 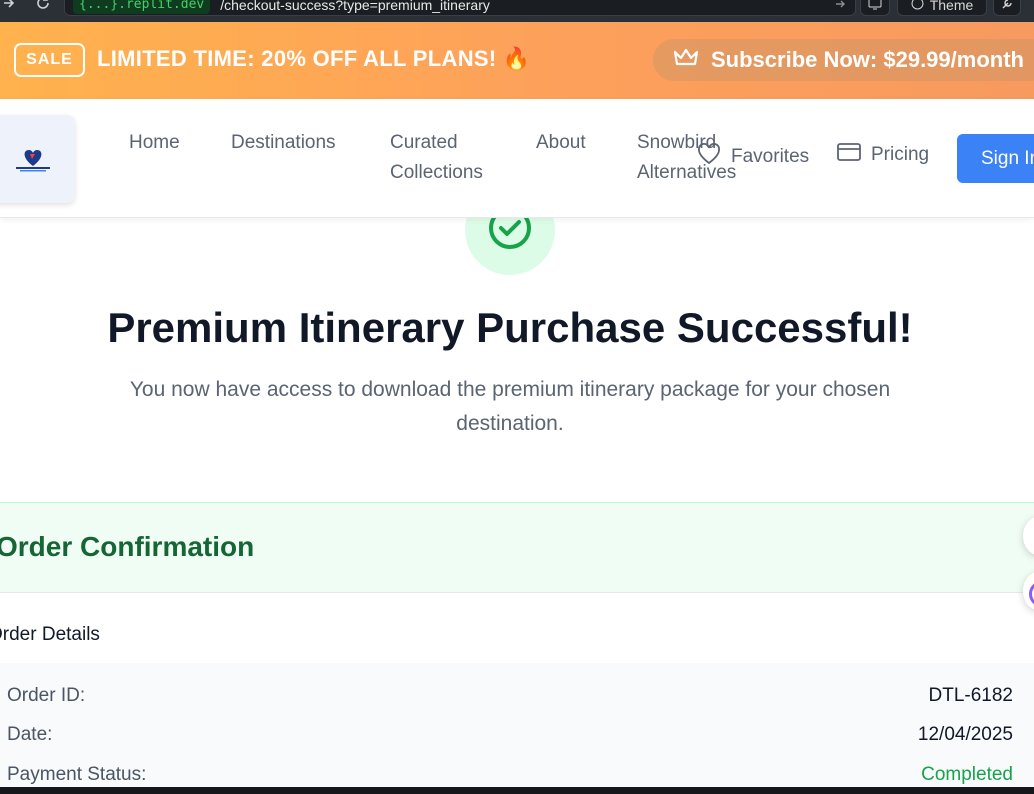 What do you see at coordinates (77, 774) in the screenshot?
I see `payment-status-label: Payment Status:` at bounding box center [77, 774].